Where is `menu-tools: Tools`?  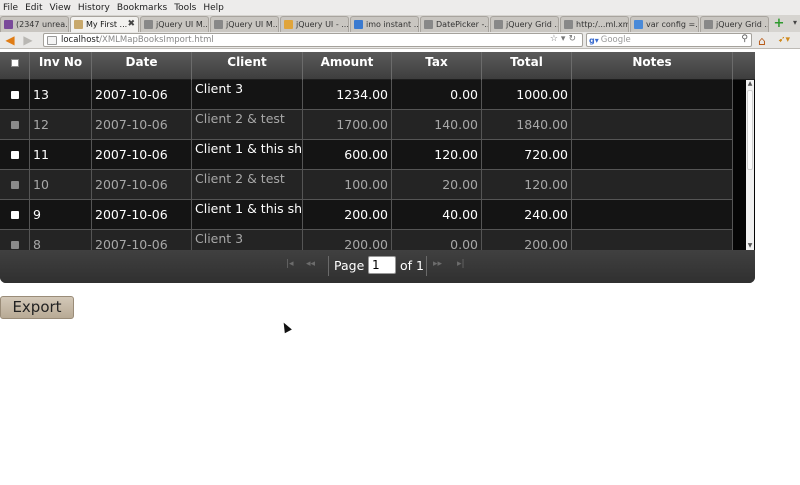
menu-tools: Tools is located at coordinates (185, 8).